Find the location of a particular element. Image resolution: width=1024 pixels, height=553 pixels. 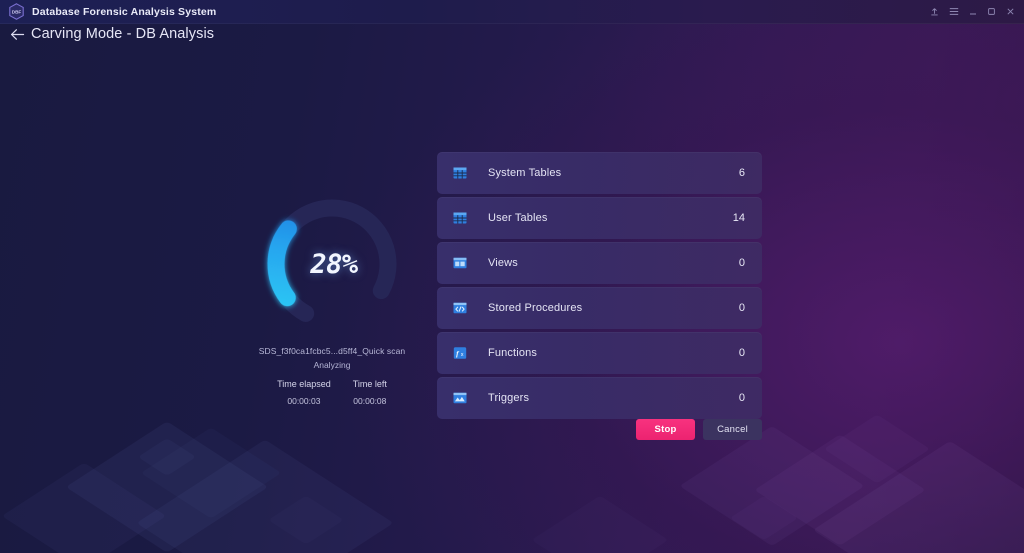

menu-icon is located at coordinates (953, 12).